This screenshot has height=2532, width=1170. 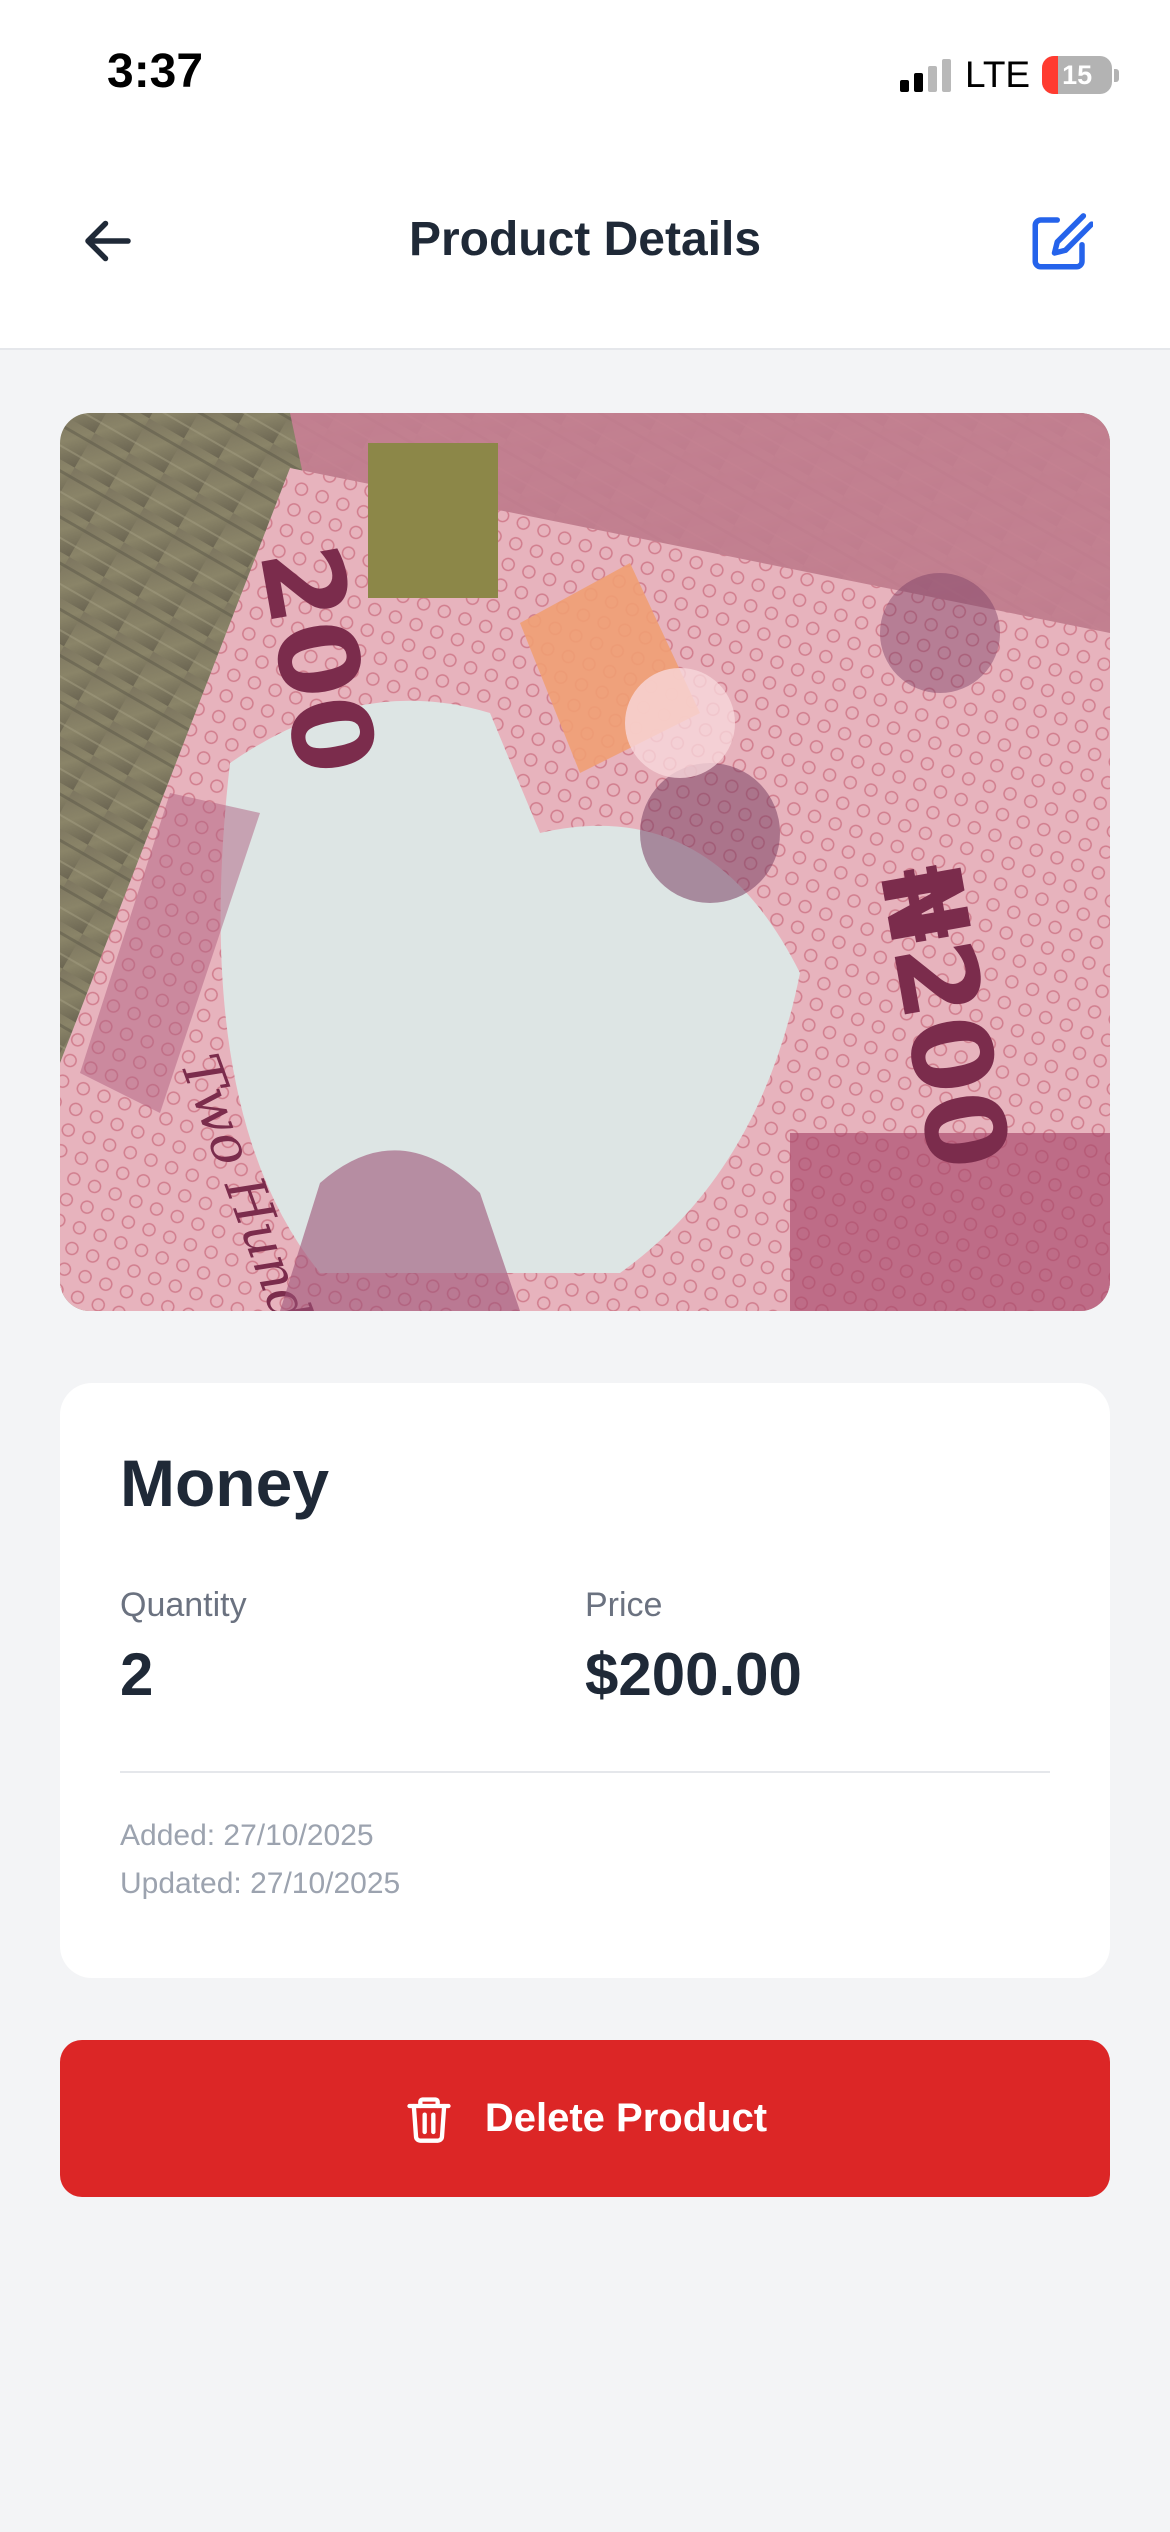 I want to click on divider, so click(x=585, y=1772).